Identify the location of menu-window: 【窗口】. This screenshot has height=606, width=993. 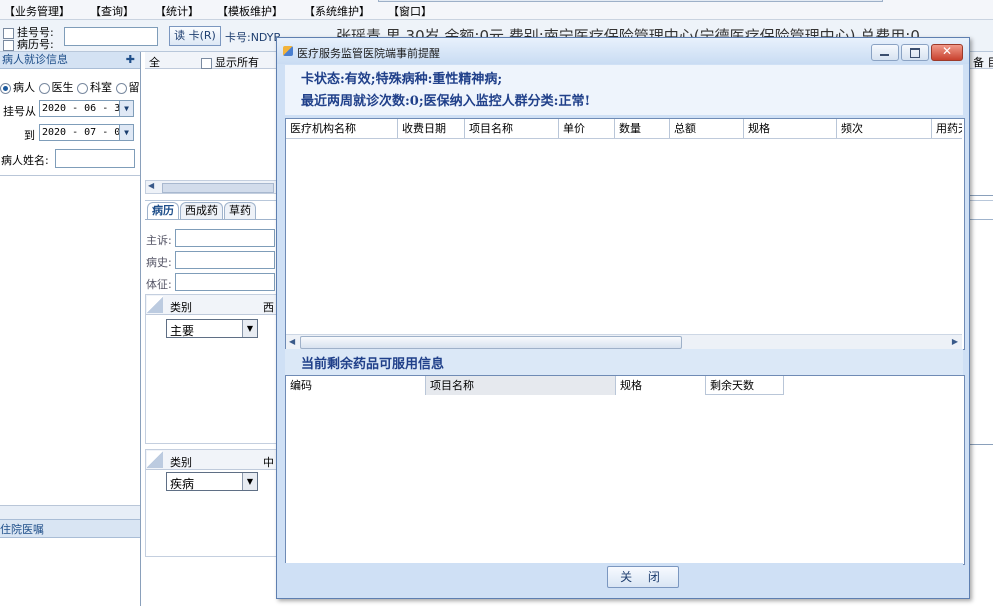
(410, 11).